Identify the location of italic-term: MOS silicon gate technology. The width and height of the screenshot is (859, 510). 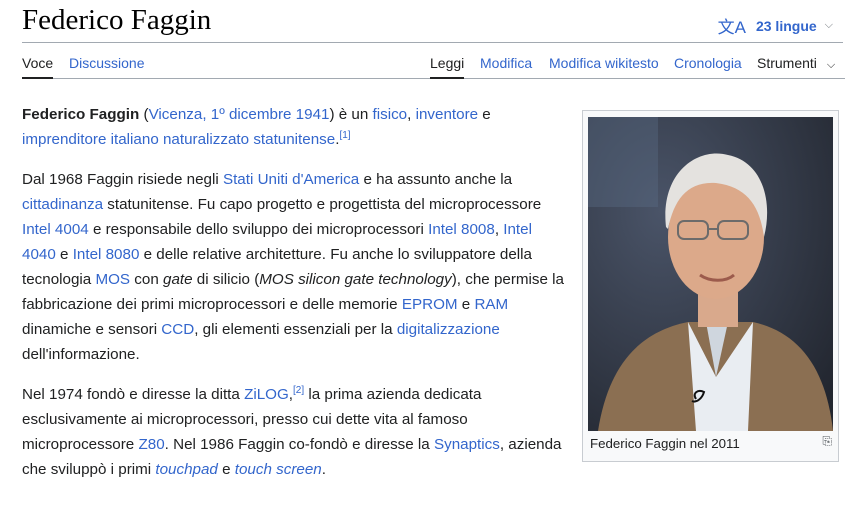
(355, 279).